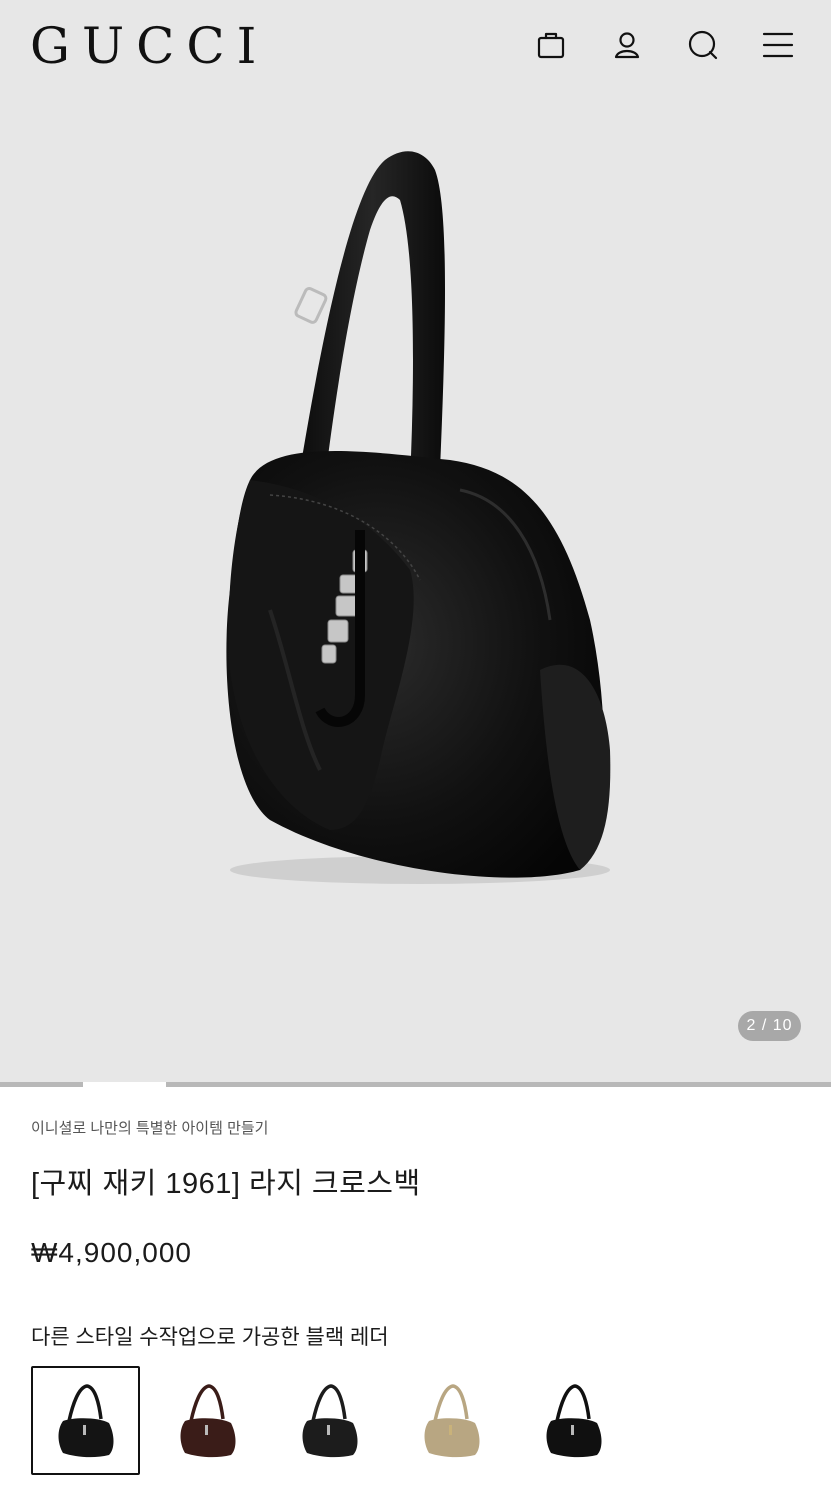  What do you see at coordinates (125, 1084) in the screenshot?
I see `gallery-progress-fill` at bounding box center [125, 1084].